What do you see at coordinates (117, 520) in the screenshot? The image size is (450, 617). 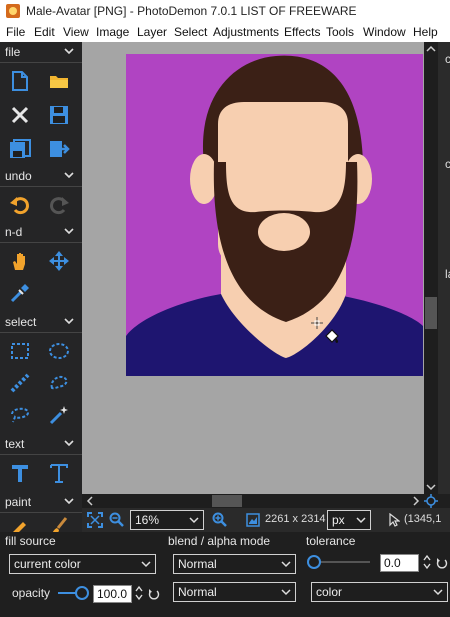 I see `zoom-out-icon` at bounding box center [117, 520].